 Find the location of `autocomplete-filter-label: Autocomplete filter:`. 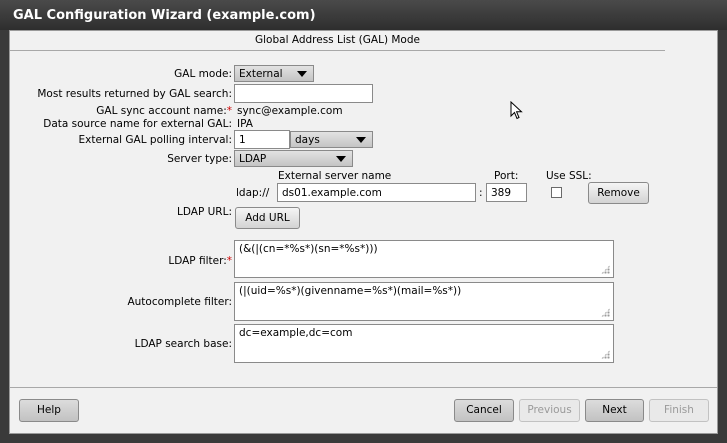

autocomplete-filter-label: Autocomplete filter: is located at coordinates (179, 302).